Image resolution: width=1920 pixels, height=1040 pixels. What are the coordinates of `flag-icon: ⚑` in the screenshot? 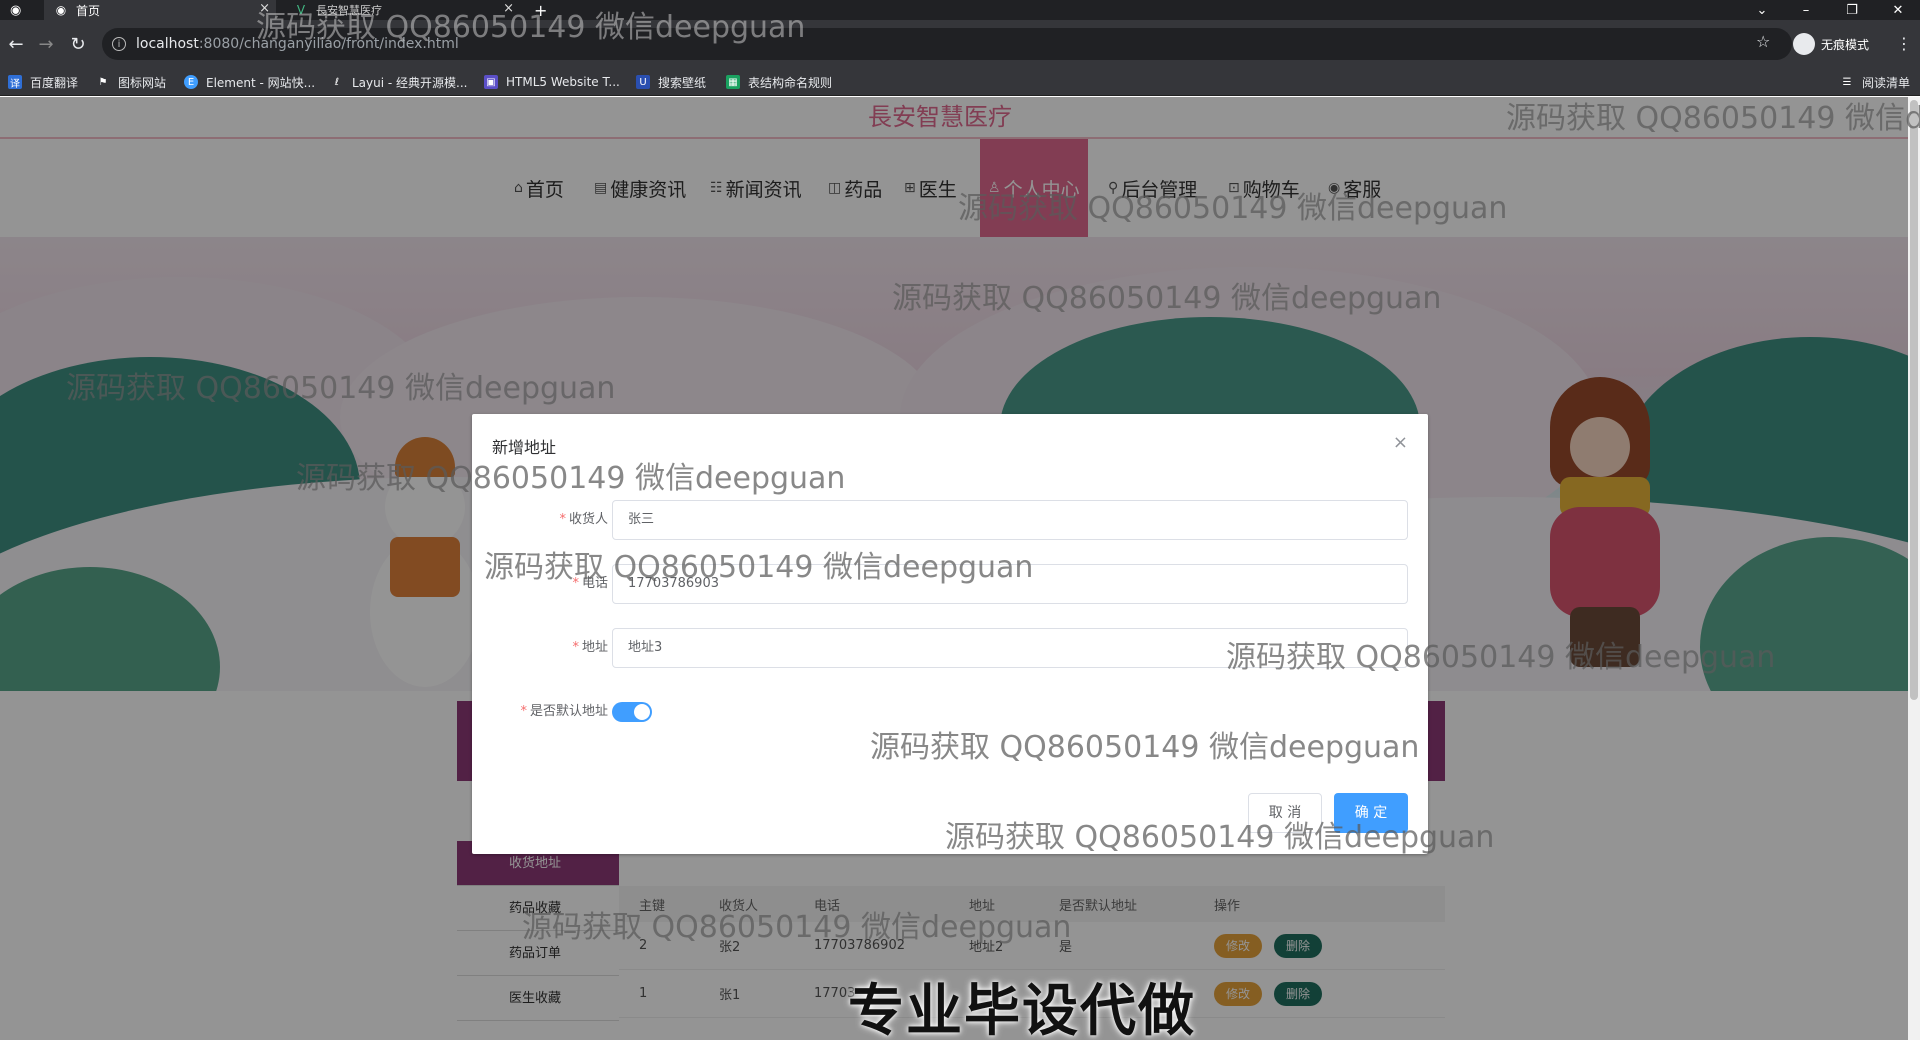 It's located at (103, 82).